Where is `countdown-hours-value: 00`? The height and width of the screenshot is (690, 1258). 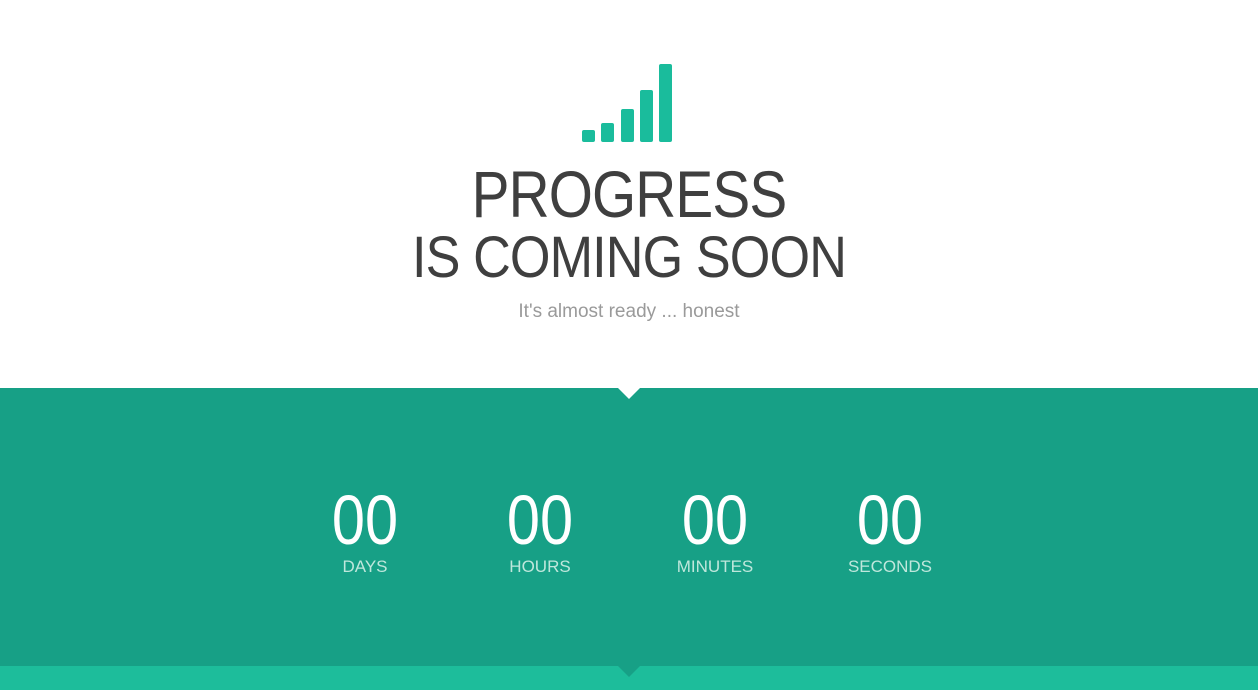
countdown-hours-value: 00 is located at coordinates (540, 520).